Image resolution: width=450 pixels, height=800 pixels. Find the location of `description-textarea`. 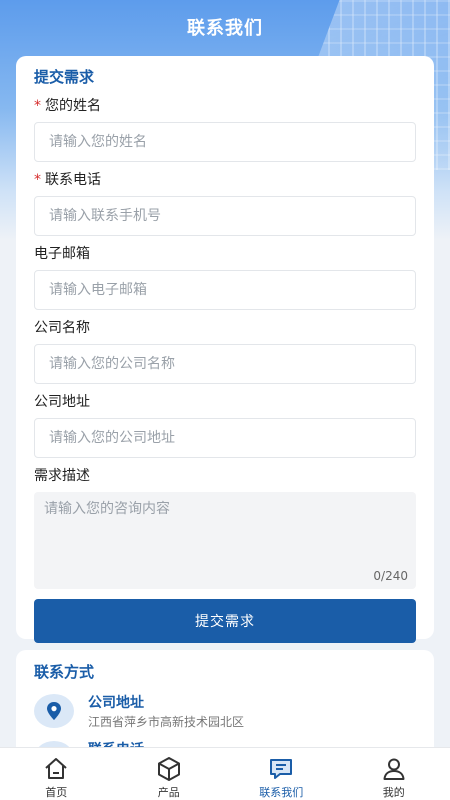

description-textarea is located at coordinates (225, 540).